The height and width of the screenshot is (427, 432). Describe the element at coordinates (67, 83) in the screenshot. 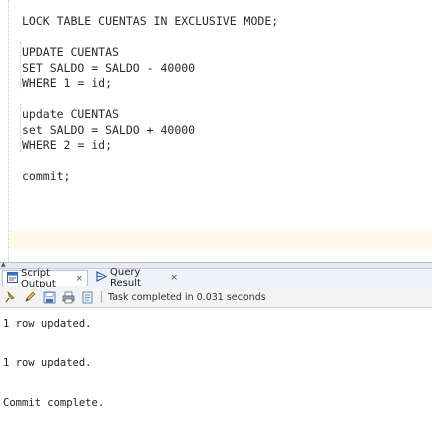

I see `code-line: WHERE 1 = id;` at that location.